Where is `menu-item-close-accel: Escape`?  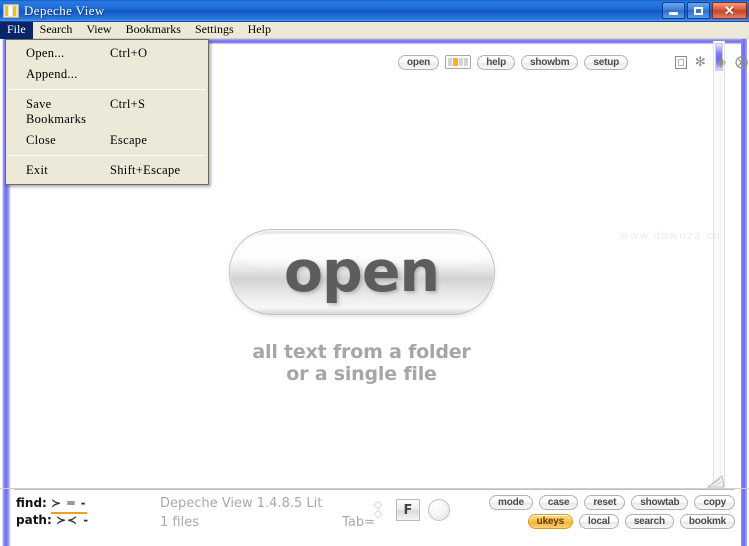
menu-item-close-accel: Escape is located at coordinates (129, 140).